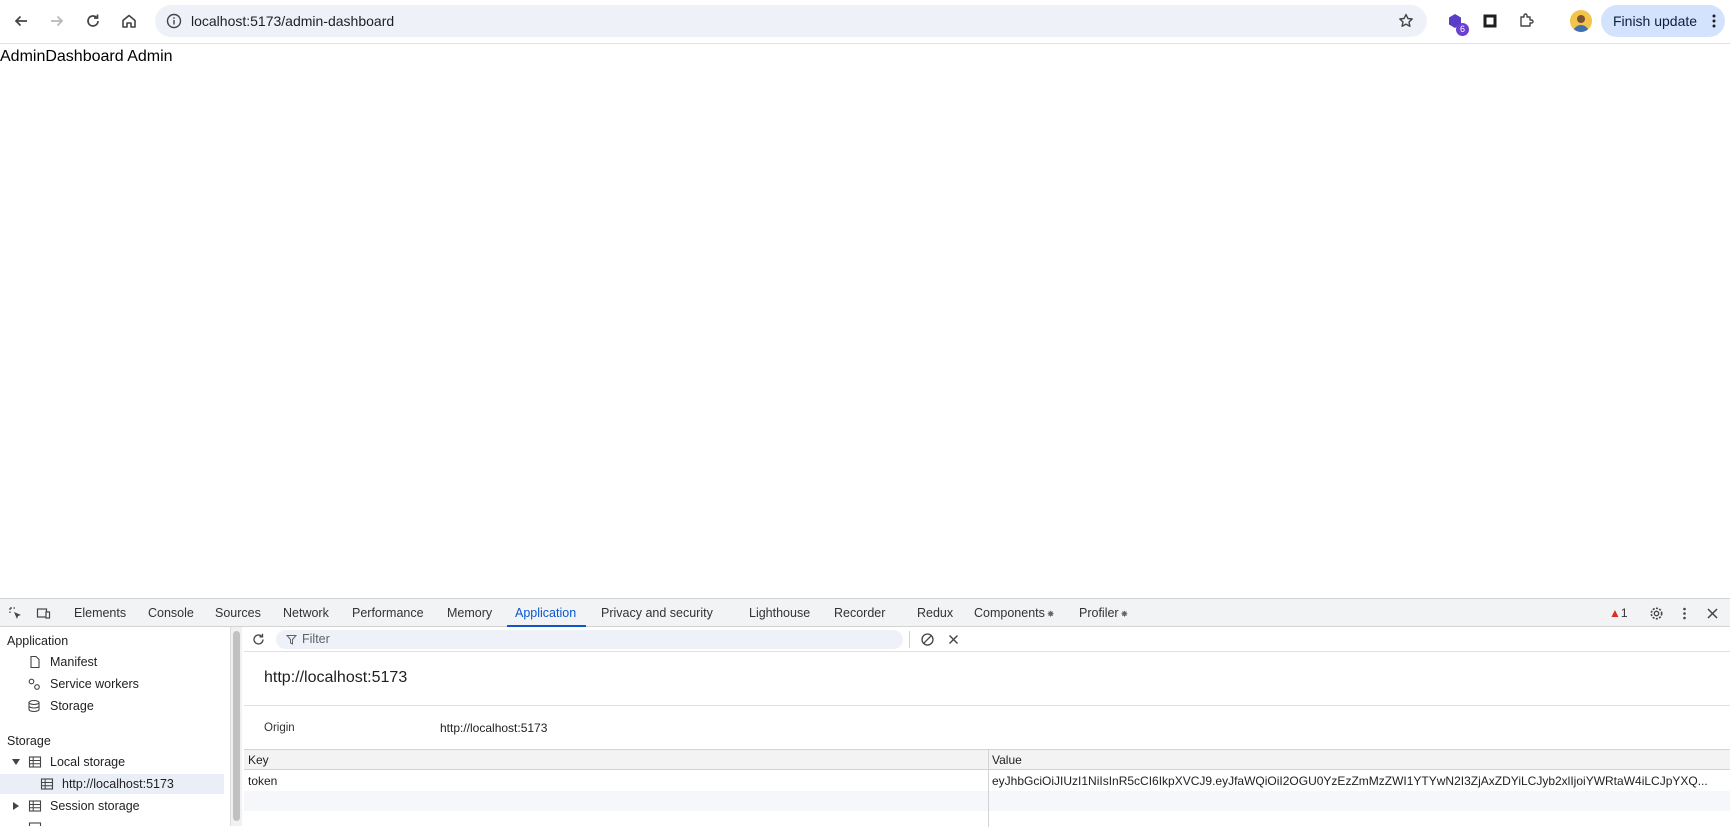 The width and height of the screenshot is (1730, 827). What do you see at coordinates (987, 639) in the screenshot?
I see `storage-toolbar: Filter` at bounding box center [987, 639].